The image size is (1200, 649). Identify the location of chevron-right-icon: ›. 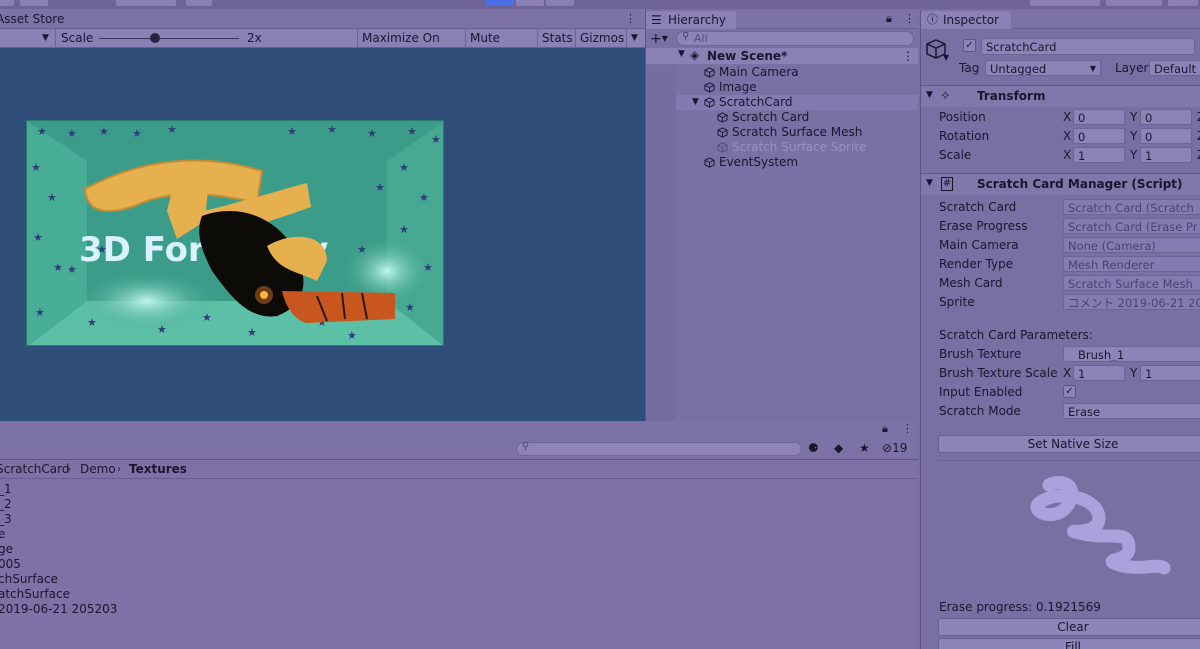
(69, 469).